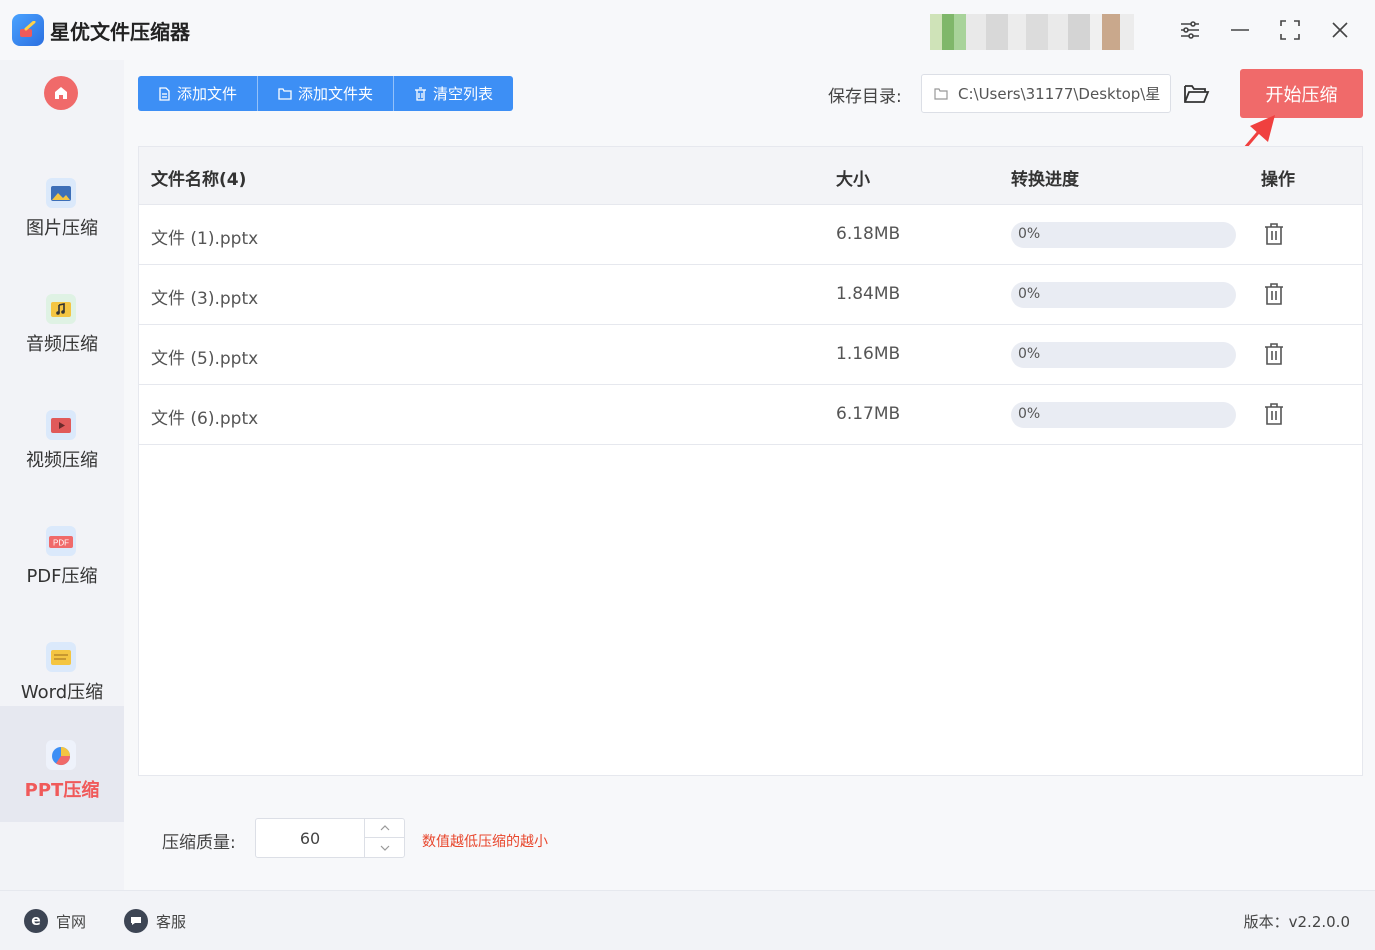  What do you see at coordinates (120, 32) in the screenshot?
I see `app-title: 星优文件压缩器` at bounding box center [120, 32].